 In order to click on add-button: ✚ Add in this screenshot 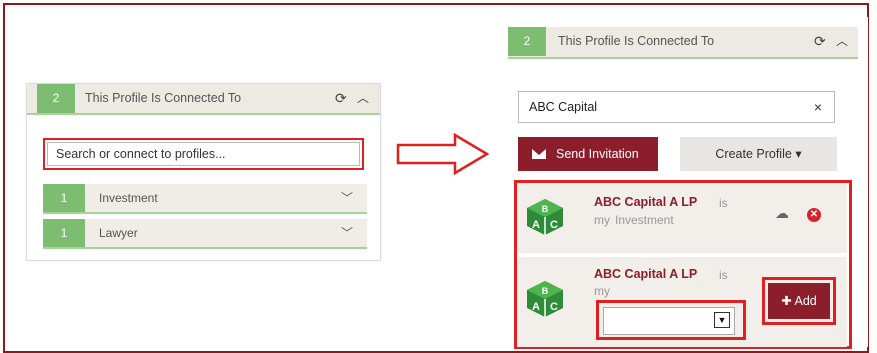, I will do `click(799, 301)`.